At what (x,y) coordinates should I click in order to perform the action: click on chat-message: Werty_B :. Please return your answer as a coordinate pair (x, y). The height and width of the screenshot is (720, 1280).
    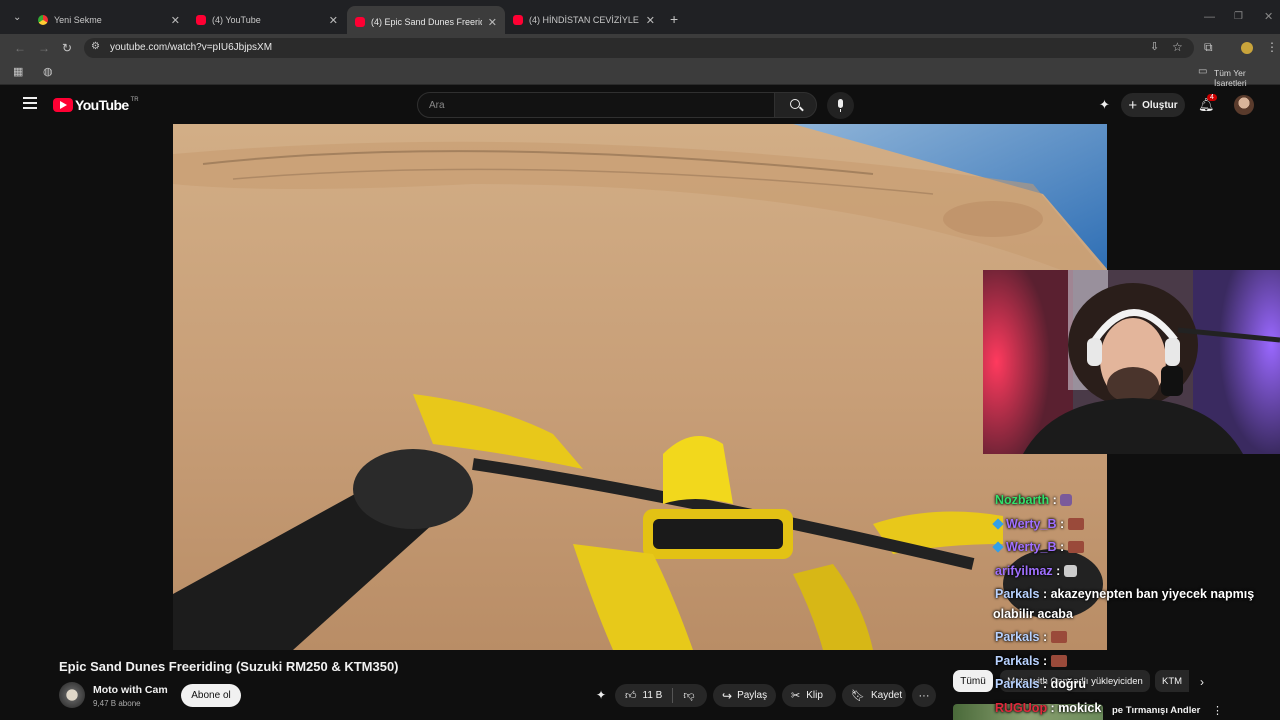
    Looking at the image, I should click on (1038, 547).